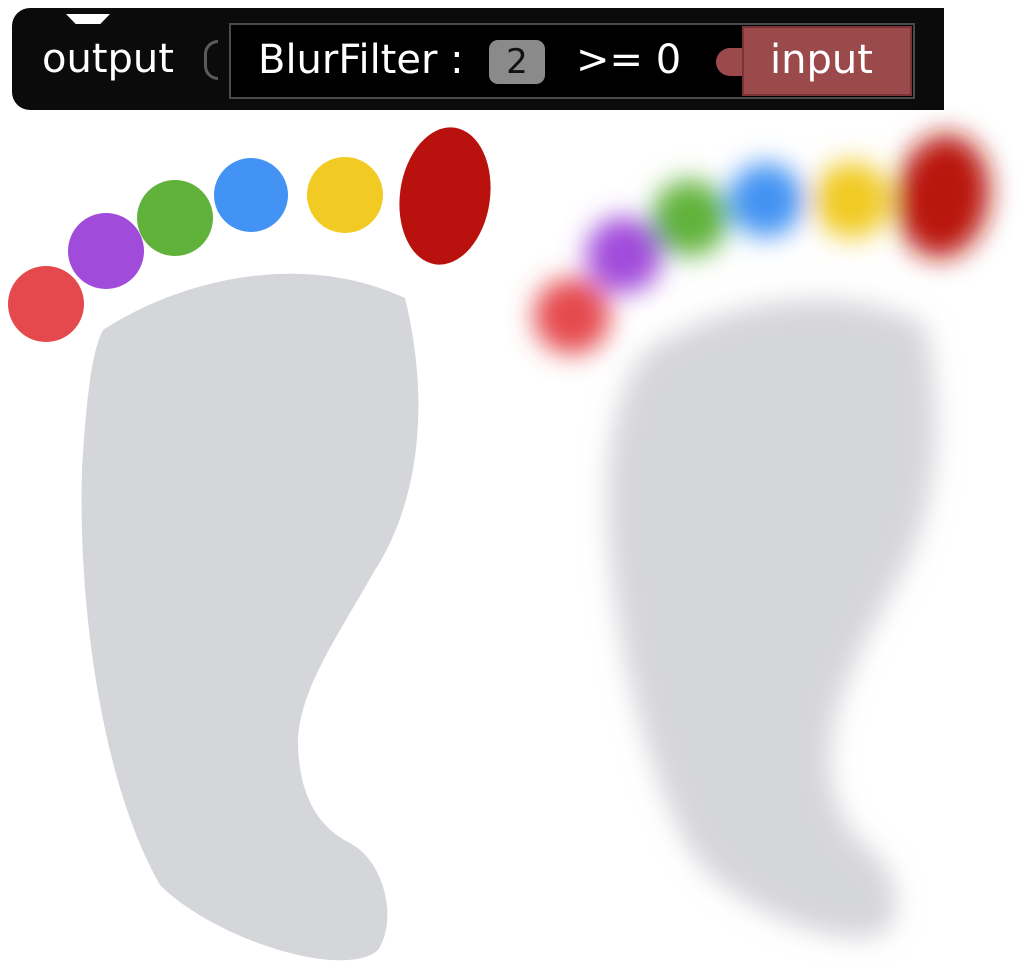 The image size is (1026, 979). I want to click on toe-6-blurred, so click(943, 196).